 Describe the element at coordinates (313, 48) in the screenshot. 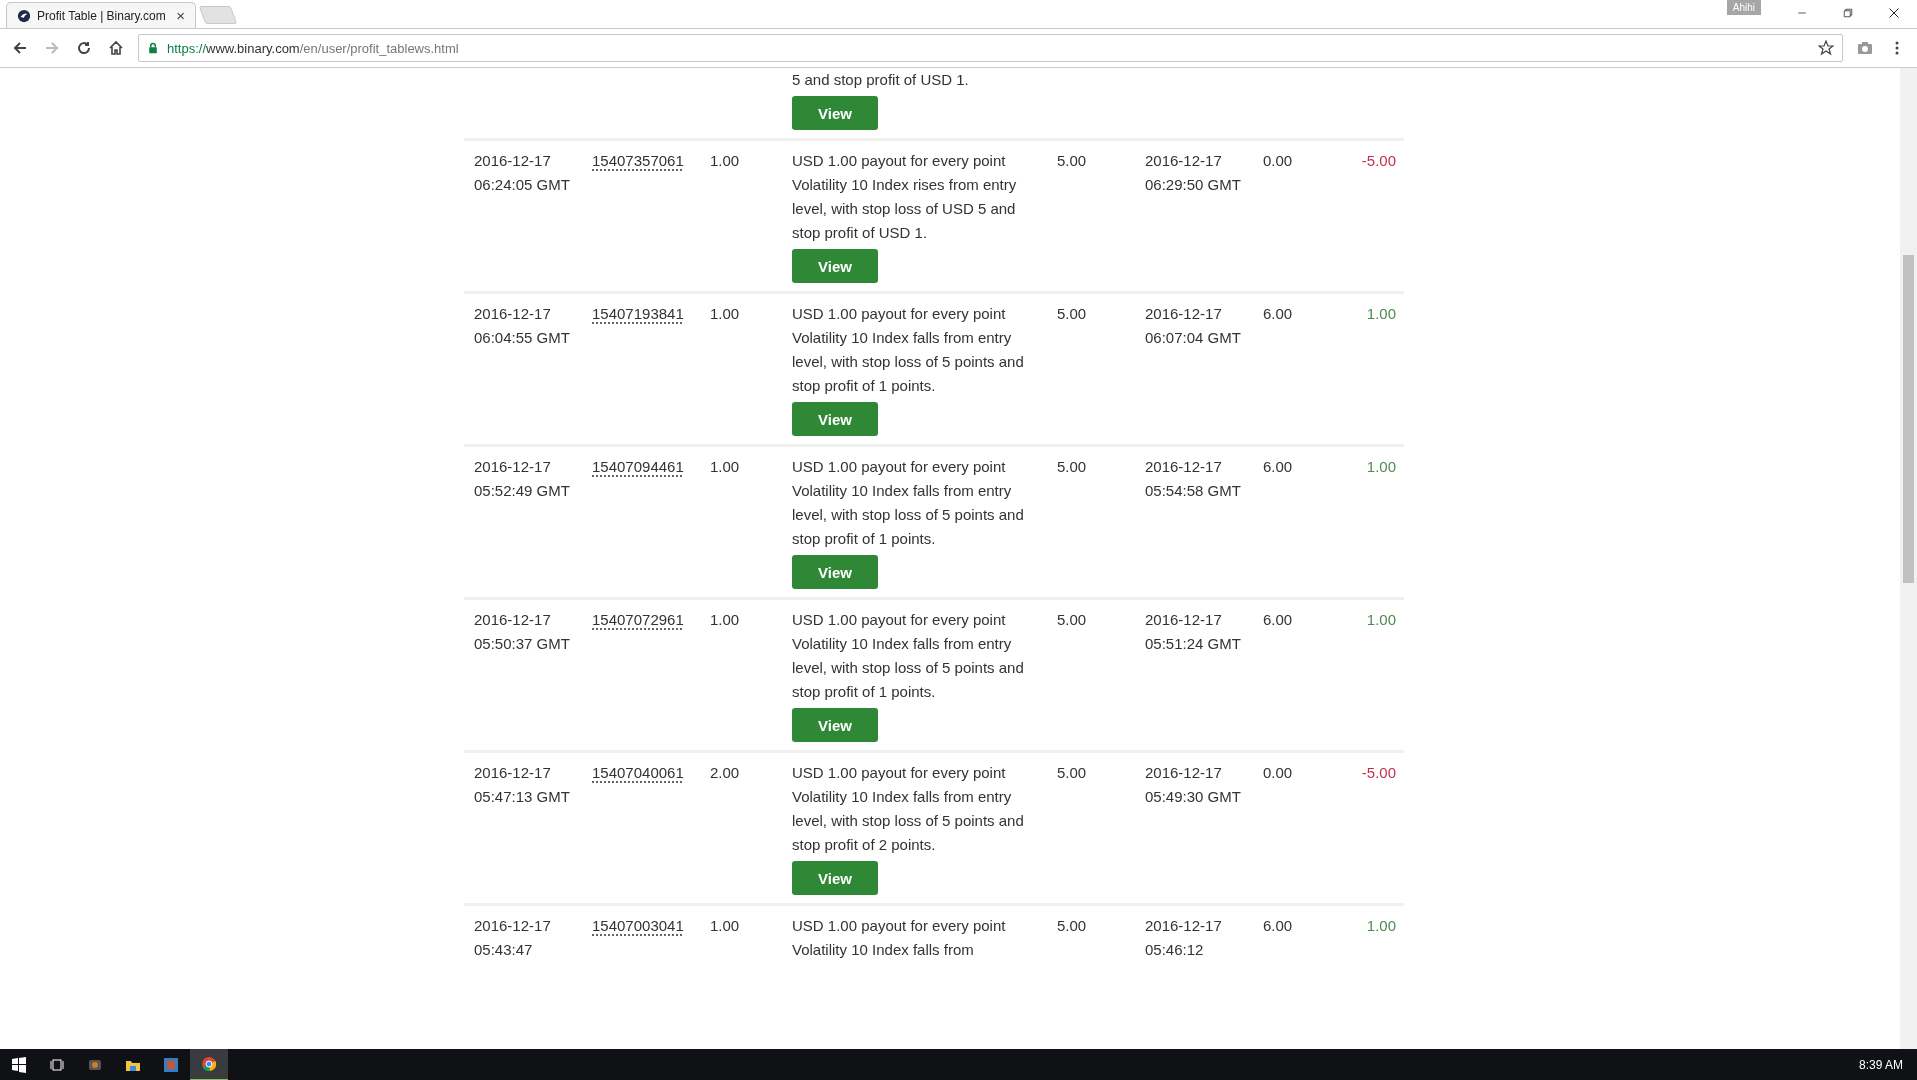

I see `url-text: https://www.binary.com/en/user/profit_tablews.html` at that location.